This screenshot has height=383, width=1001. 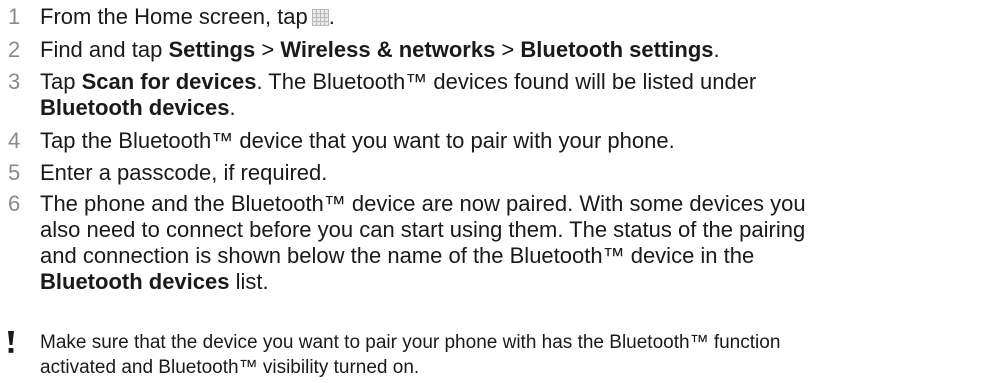 What do you see at coordinates (212, 49) in the screenshot?
I see `settings-label: Settings` at bounding box center [212, 49].